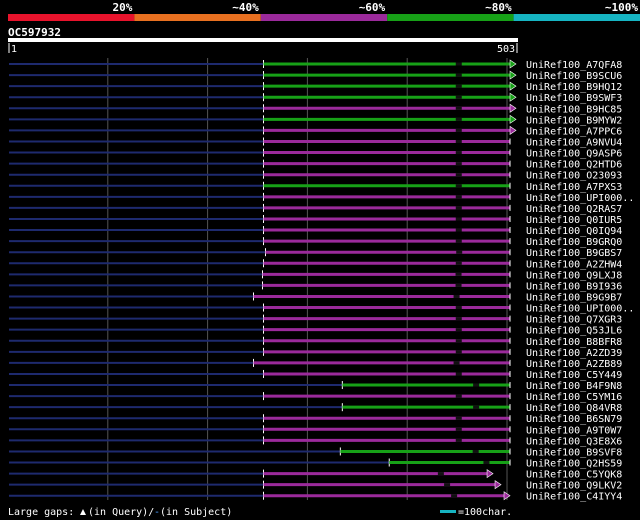 The image size is (640, 520). Describe the element at coordinates (506, 49) in the screenshot. I see `query-end-label: 503` at that location.